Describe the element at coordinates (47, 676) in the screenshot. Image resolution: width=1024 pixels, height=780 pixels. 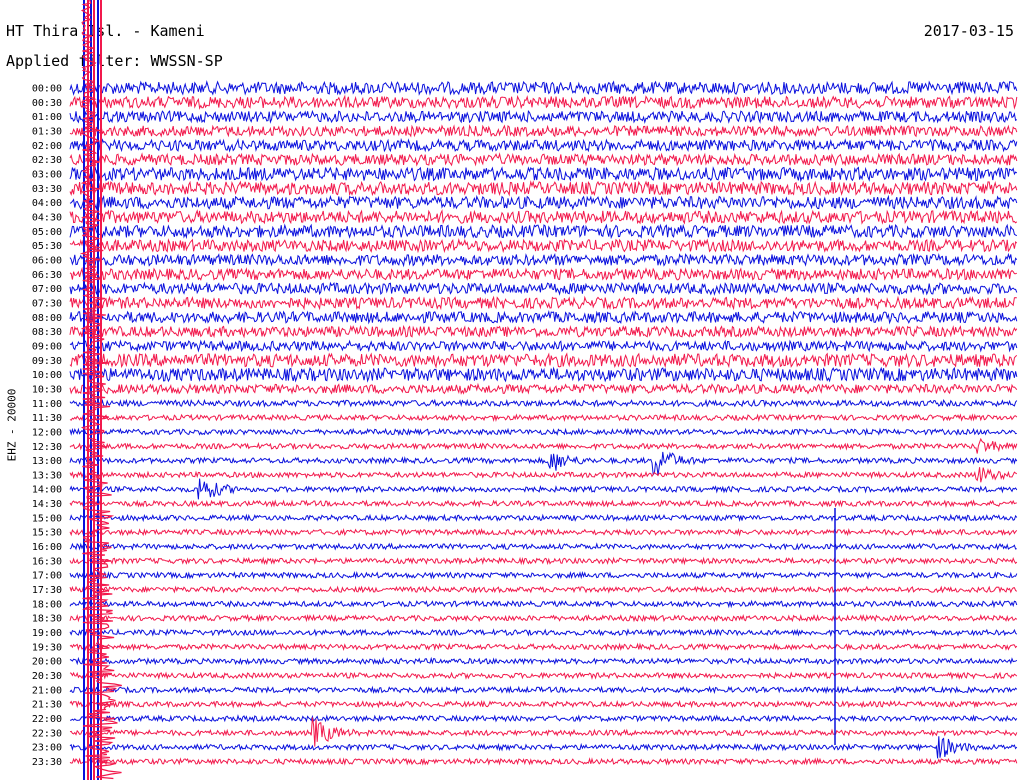
I see `row-label: 20:30` at that location.